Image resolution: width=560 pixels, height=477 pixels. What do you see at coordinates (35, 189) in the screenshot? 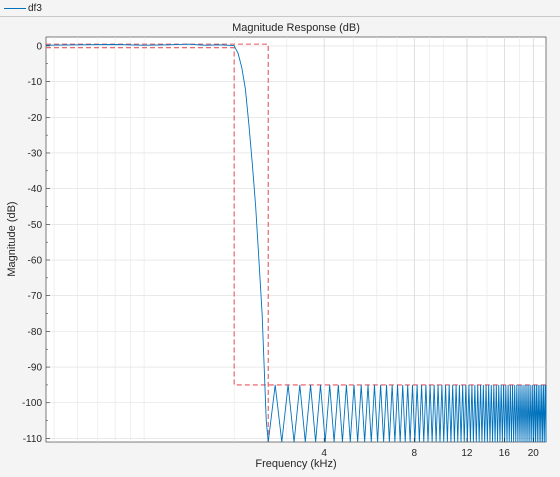
I see `y-tick-label: -40` at bounding box center [35, 189].